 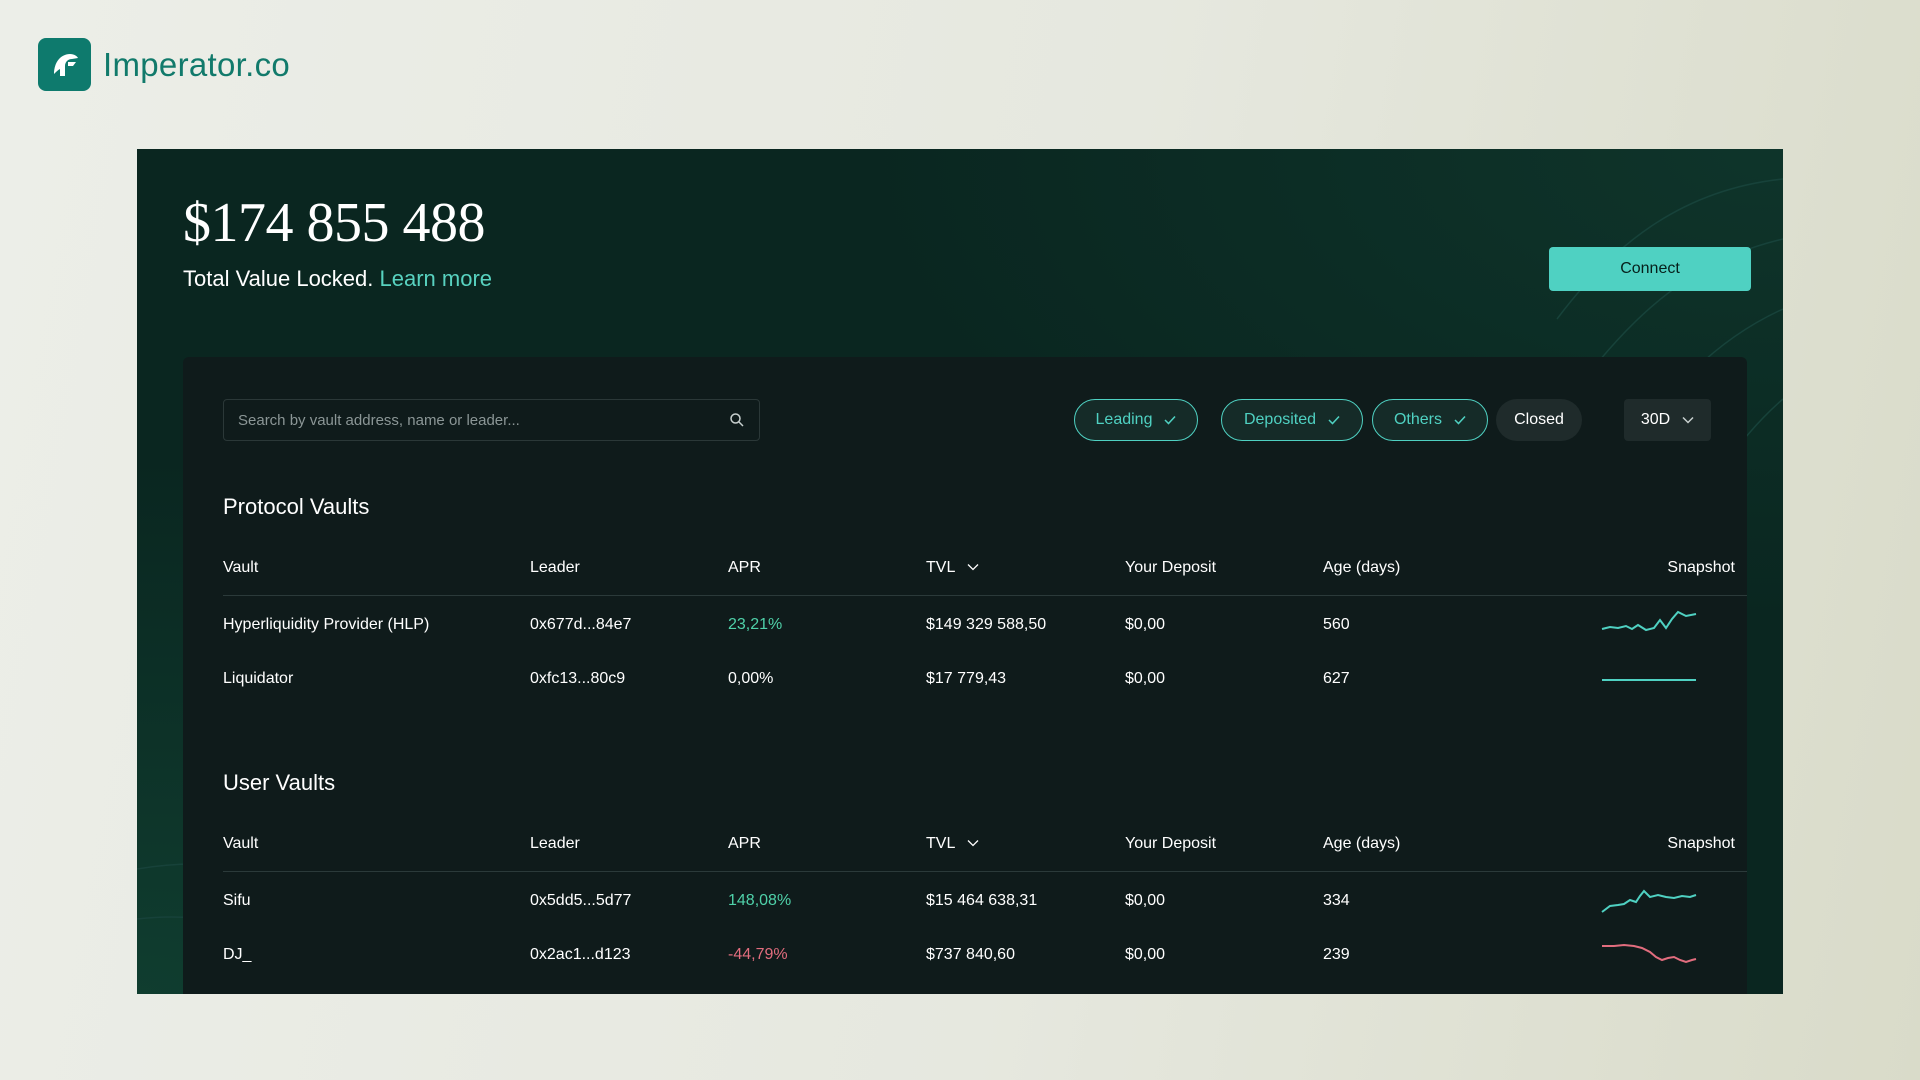 I want to click on filter-deposited: Deposited, so click(x=1292, y=420).